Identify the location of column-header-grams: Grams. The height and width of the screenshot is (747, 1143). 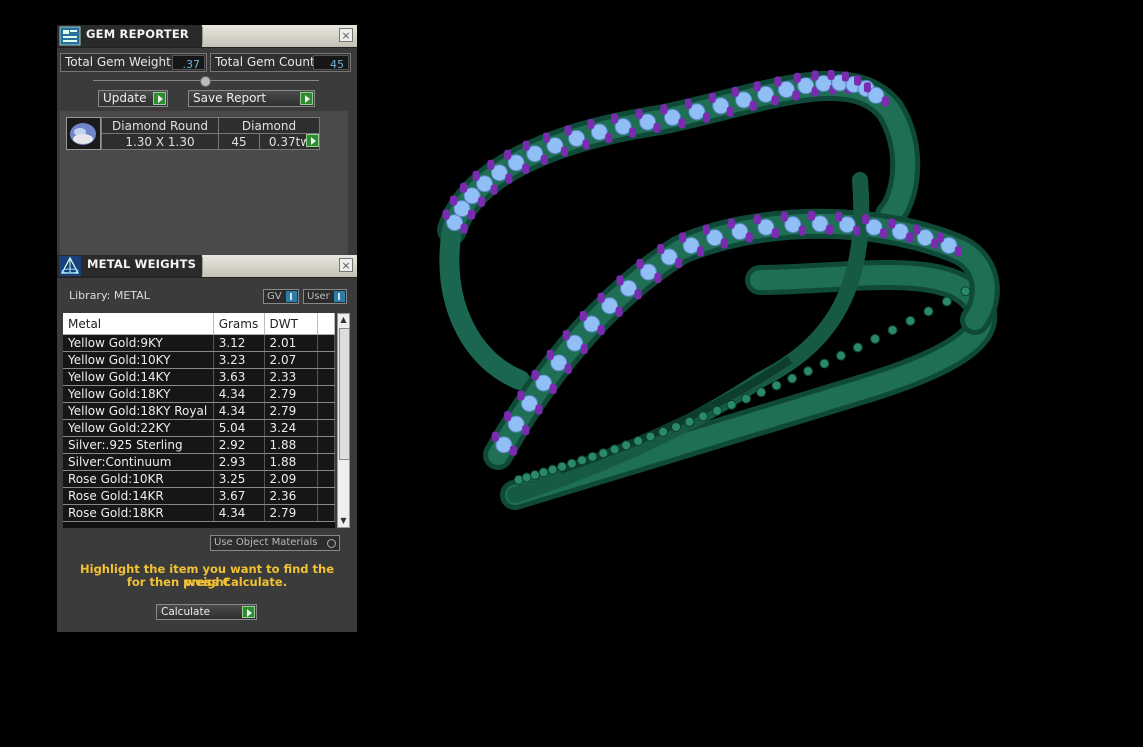
(239, 324).